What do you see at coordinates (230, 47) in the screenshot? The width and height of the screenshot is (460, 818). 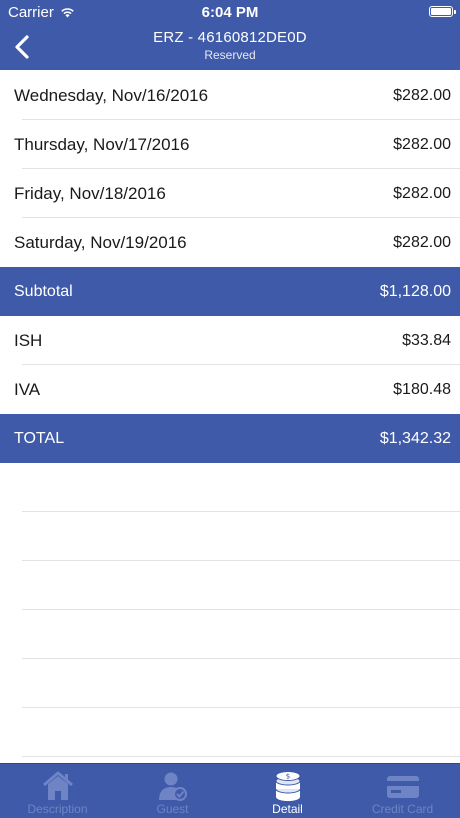 I see `navigation-bar: ERZ - 46160812DE0D Reserved` at bounding box center [230, 47].